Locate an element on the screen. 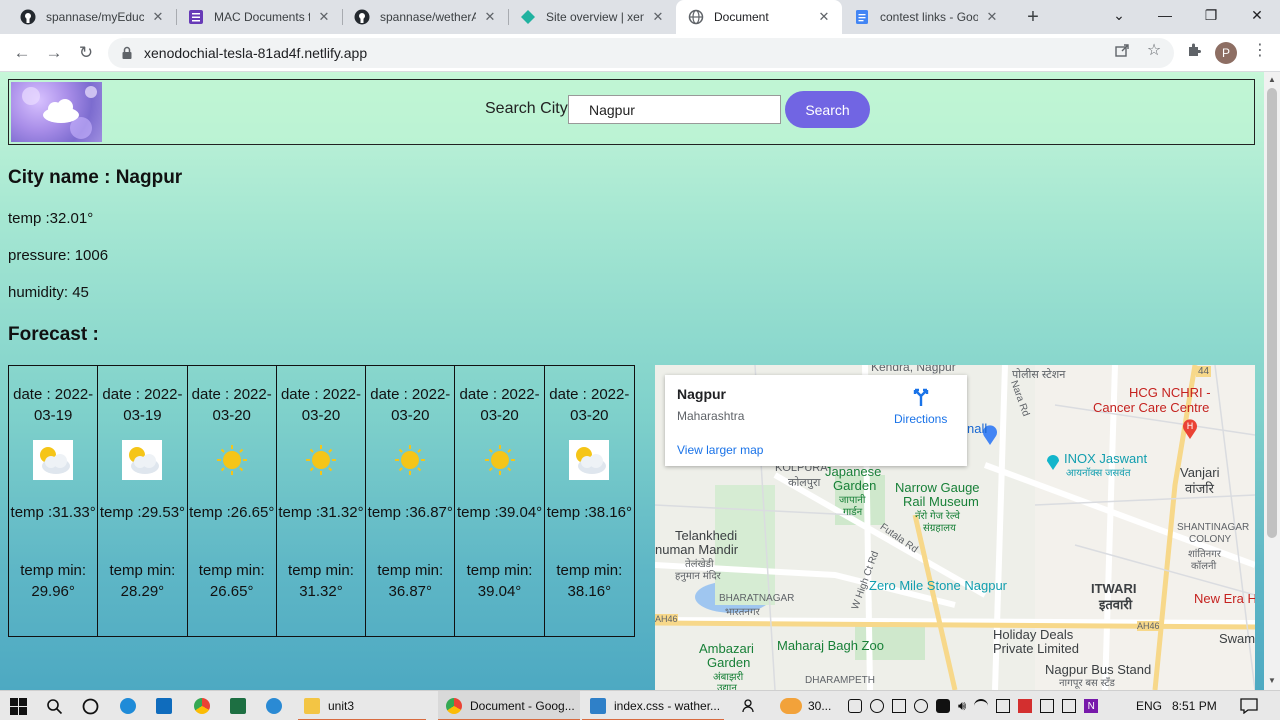 This screenshot has width=1280, height=720. map-label: New Era H is located at coordinates (1224, 598).